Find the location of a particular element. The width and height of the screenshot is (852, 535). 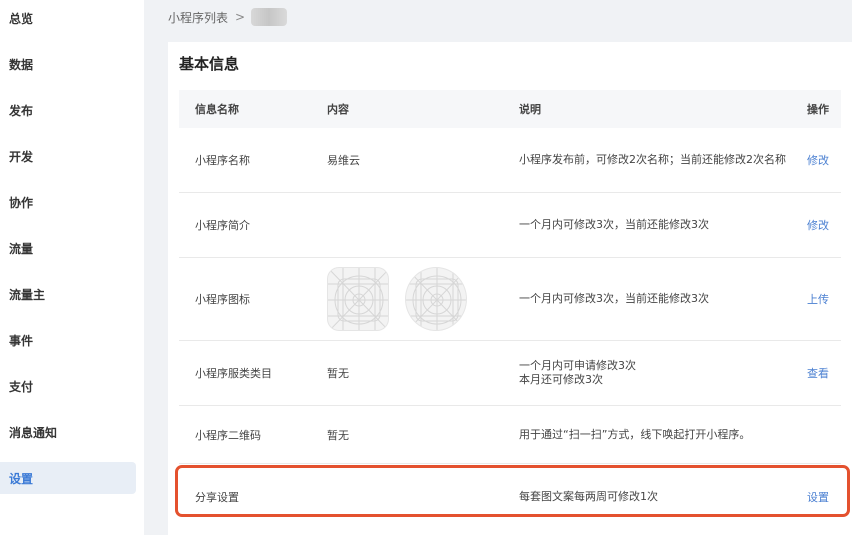

row-description-line: 本月还可修改3次 is located at coordinates (561, 379).